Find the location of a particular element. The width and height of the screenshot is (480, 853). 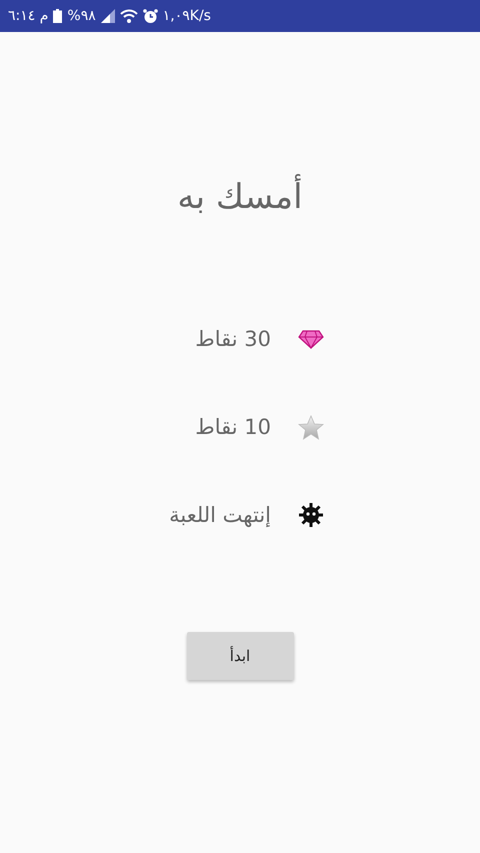

gem-icon is located at coordinates (311, 339).